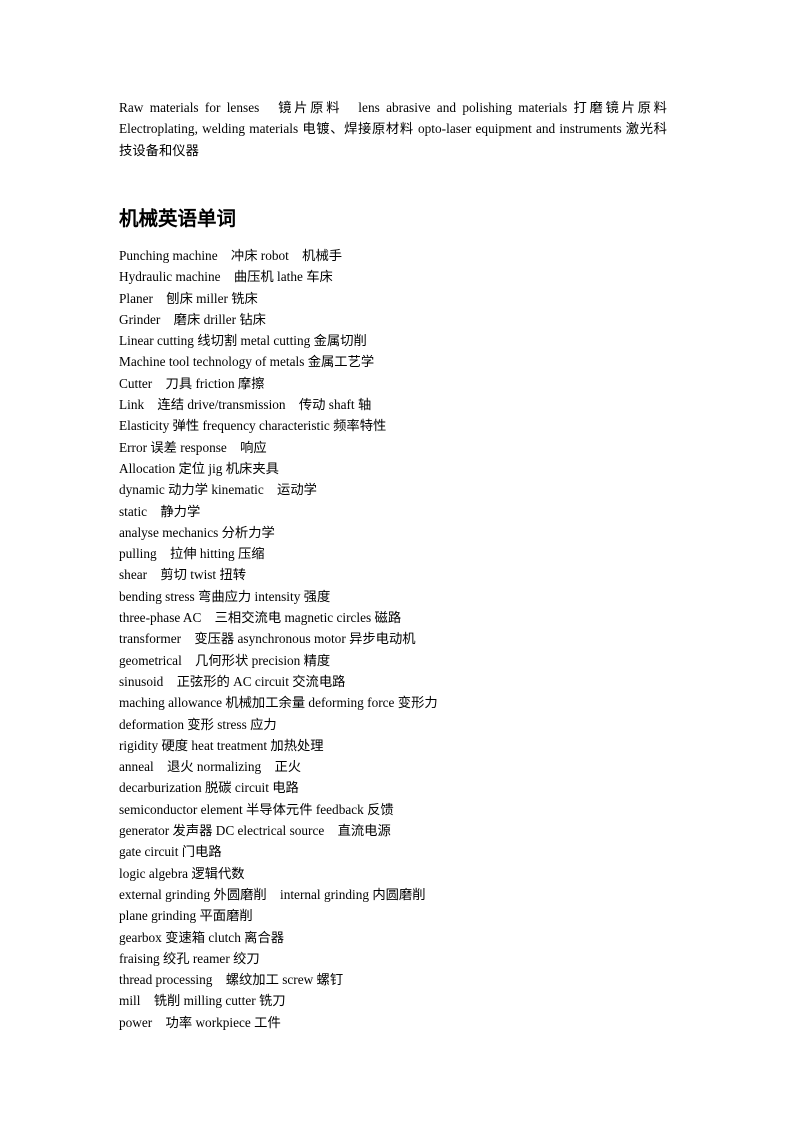 This screenshot has width=794, height=1123. What do you see at coordinates (210, 767) in the screenshot?
I see `vocab-line: anneal 退火 normalizing 正火` at bounding box center [210, 767].